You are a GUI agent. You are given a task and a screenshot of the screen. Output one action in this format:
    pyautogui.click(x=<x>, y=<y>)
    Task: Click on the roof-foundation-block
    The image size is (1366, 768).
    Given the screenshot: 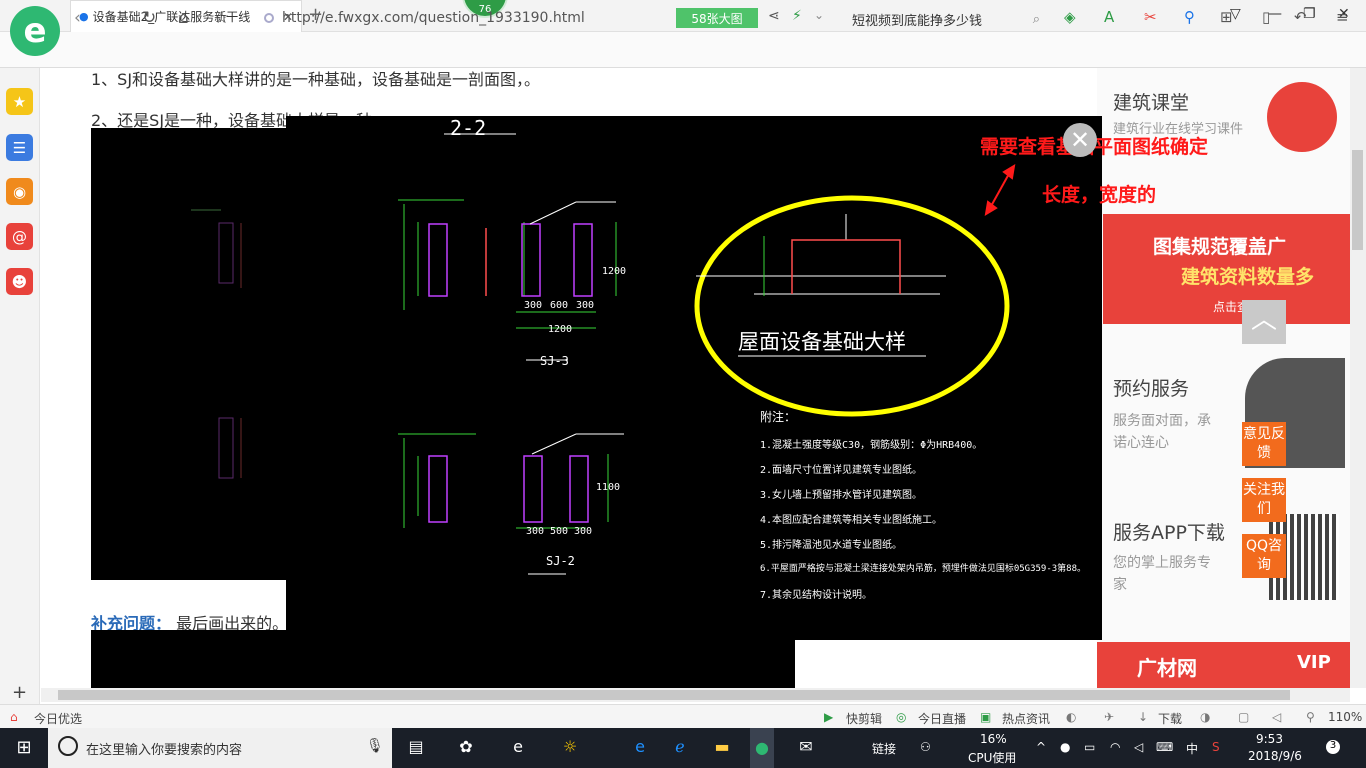 What is the action you would take?
    pyautogui.click(x=846, y=266)
    